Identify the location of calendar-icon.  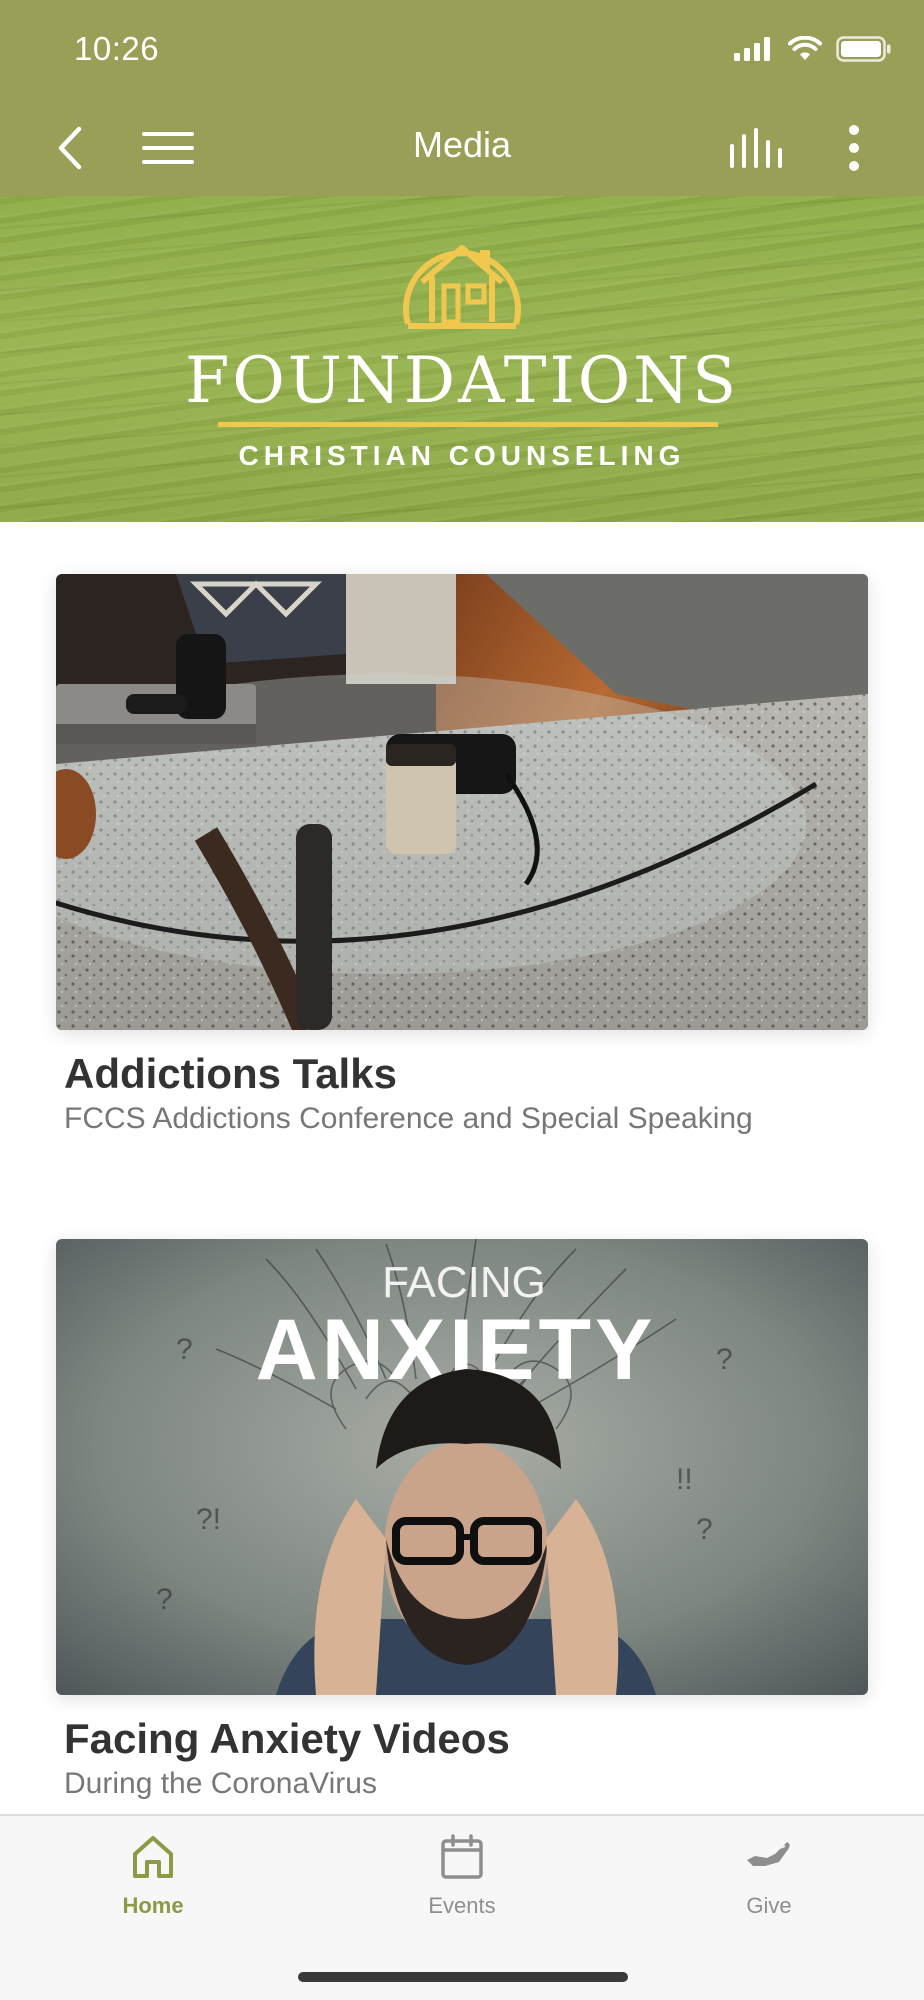
(462, 1856).